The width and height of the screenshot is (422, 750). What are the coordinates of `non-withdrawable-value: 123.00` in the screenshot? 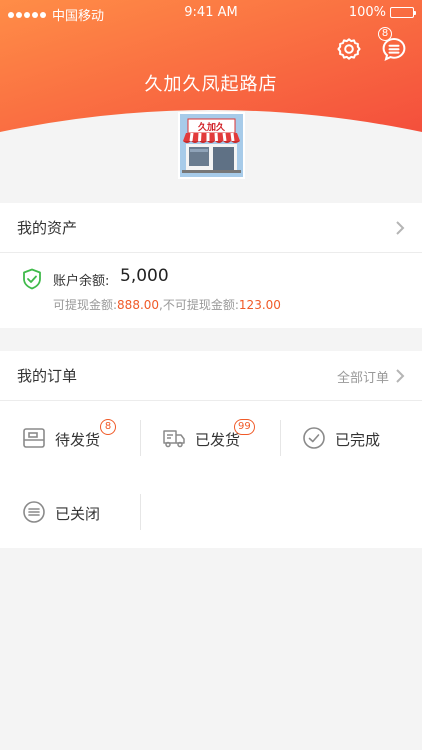 It's located at (259, 305).